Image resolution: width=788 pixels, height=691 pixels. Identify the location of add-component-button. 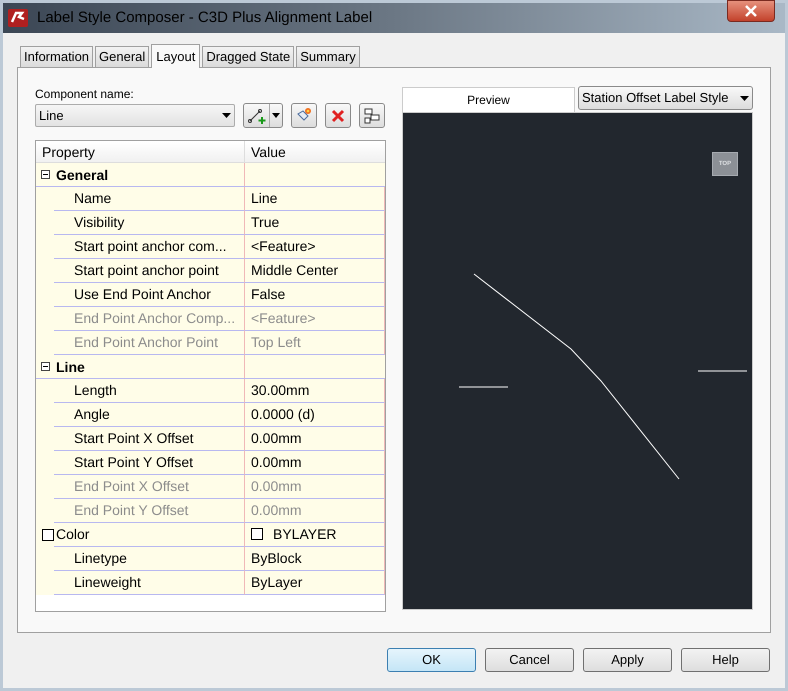
(263, 115).